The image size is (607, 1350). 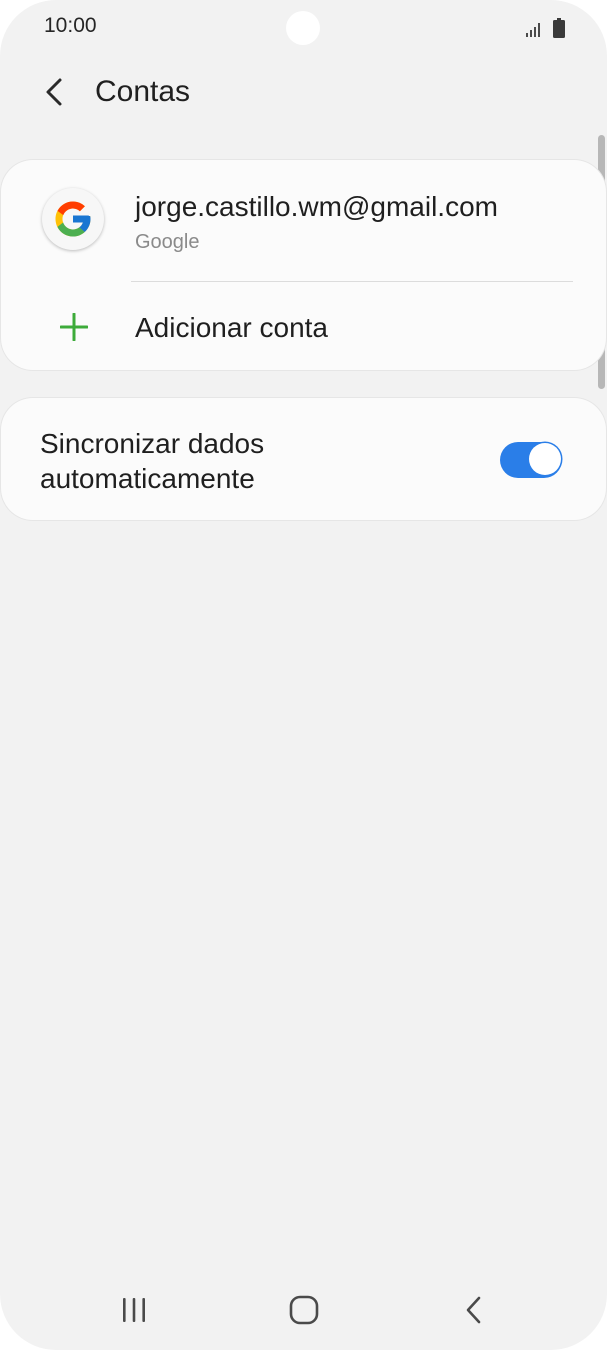 I want to click on account-type: Google, so click(x=167, y=242).